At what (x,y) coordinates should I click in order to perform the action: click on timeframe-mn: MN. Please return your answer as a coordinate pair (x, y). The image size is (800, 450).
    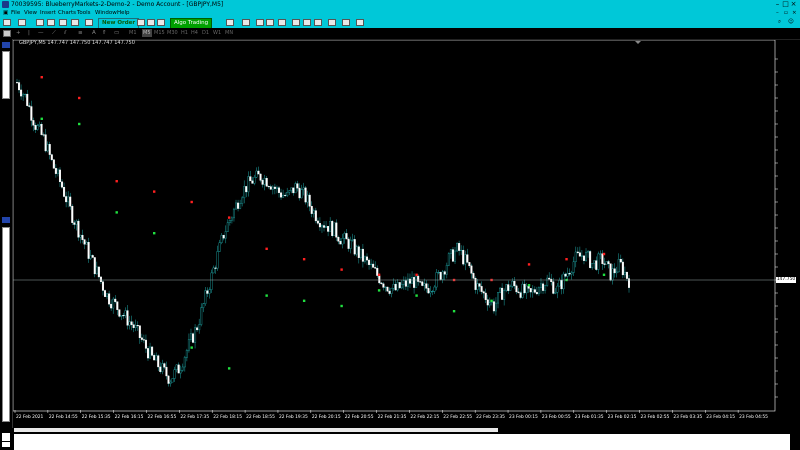
    Looking at the image, I should click on (229, 33).